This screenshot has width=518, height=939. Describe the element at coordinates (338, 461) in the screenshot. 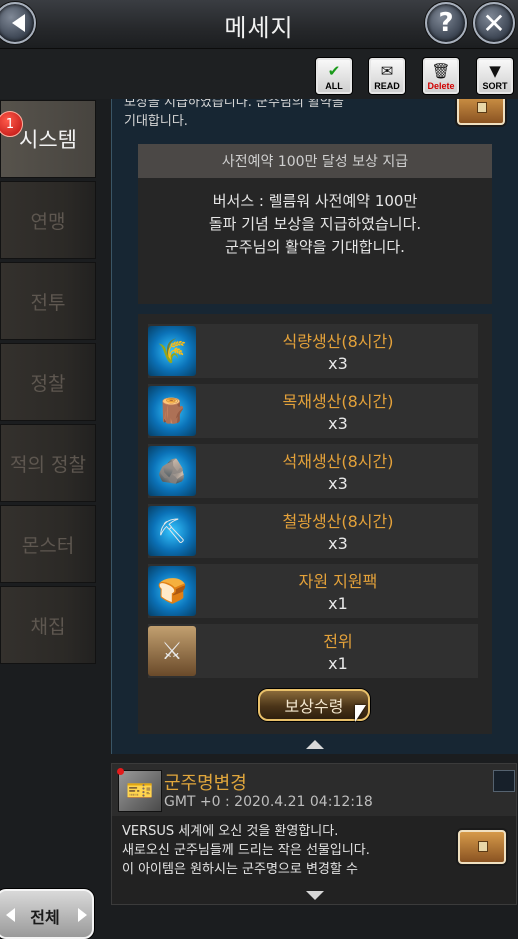

I see `reward-name: 석재생산(8시간)` at that location.